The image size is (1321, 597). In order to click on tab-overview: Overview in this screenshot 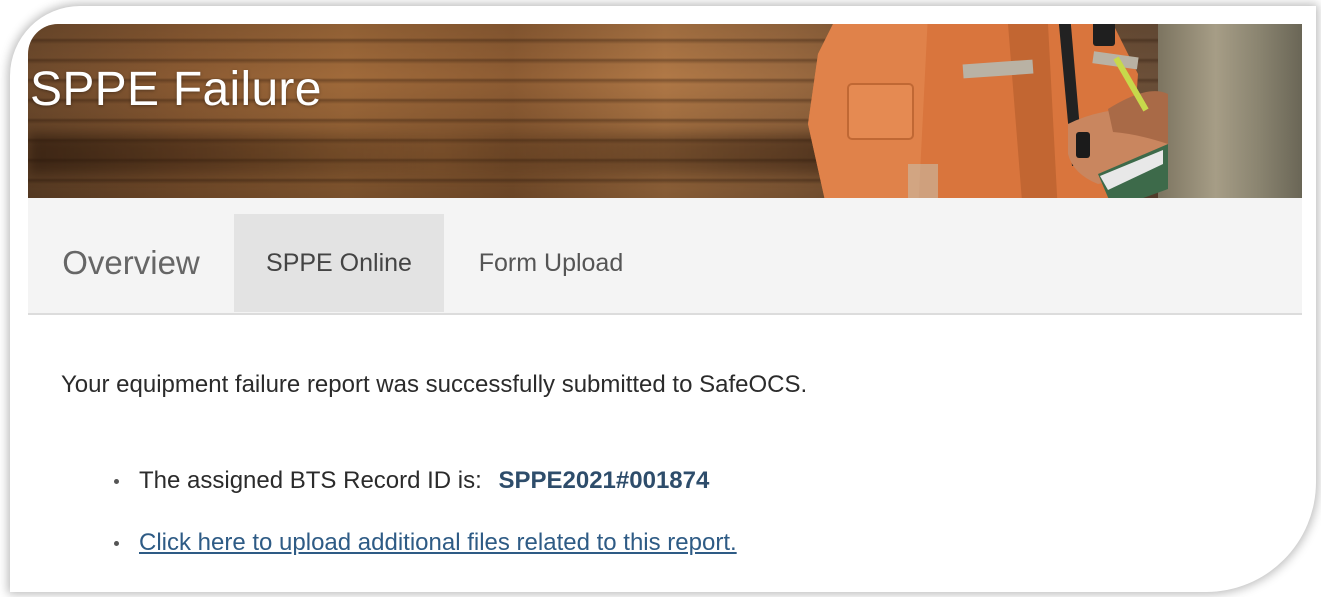, I will do `click(131, 263)`.